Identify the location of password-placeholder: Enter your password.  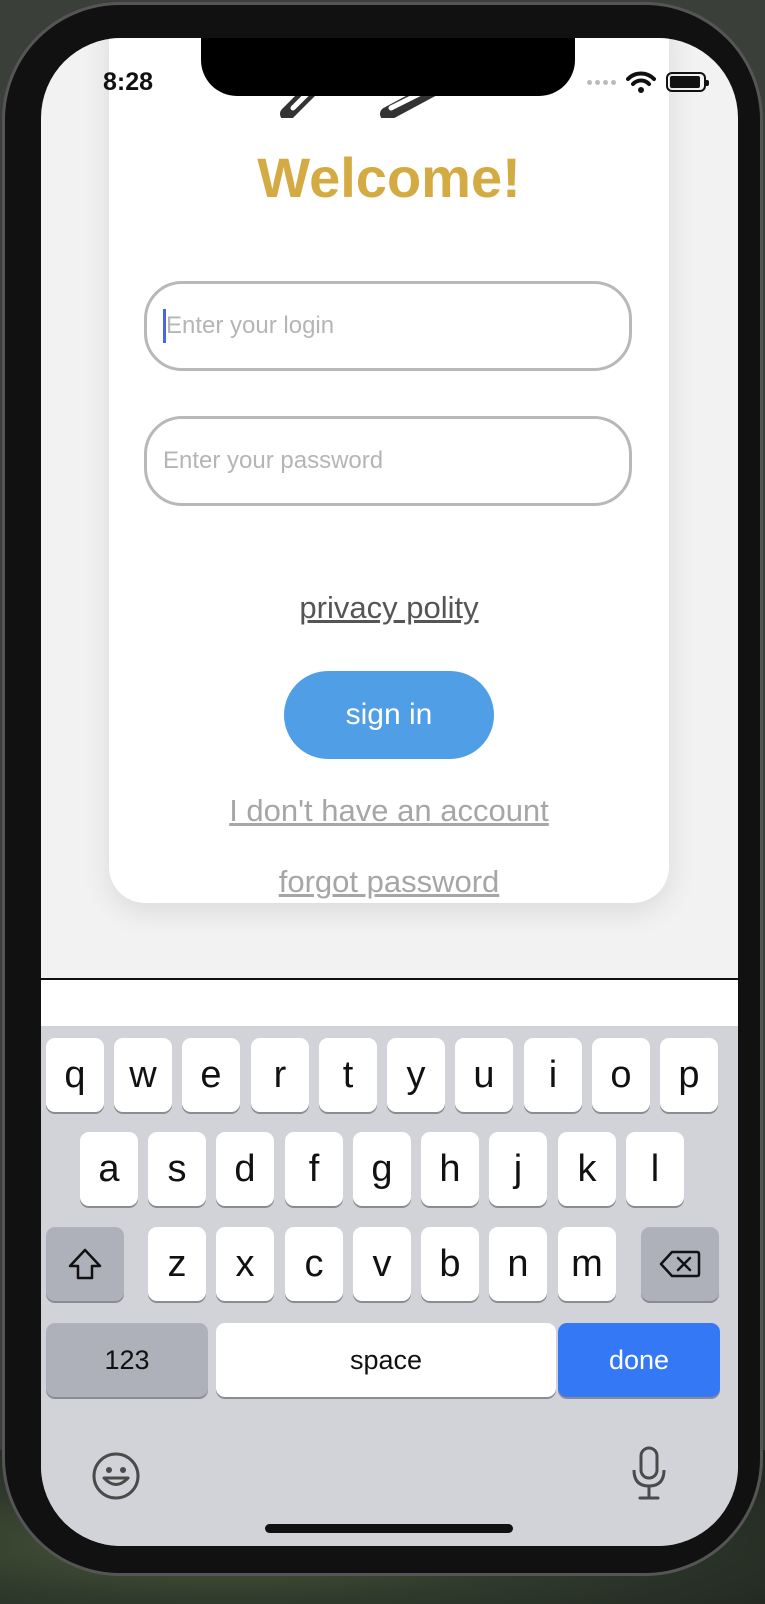
(273, 460).